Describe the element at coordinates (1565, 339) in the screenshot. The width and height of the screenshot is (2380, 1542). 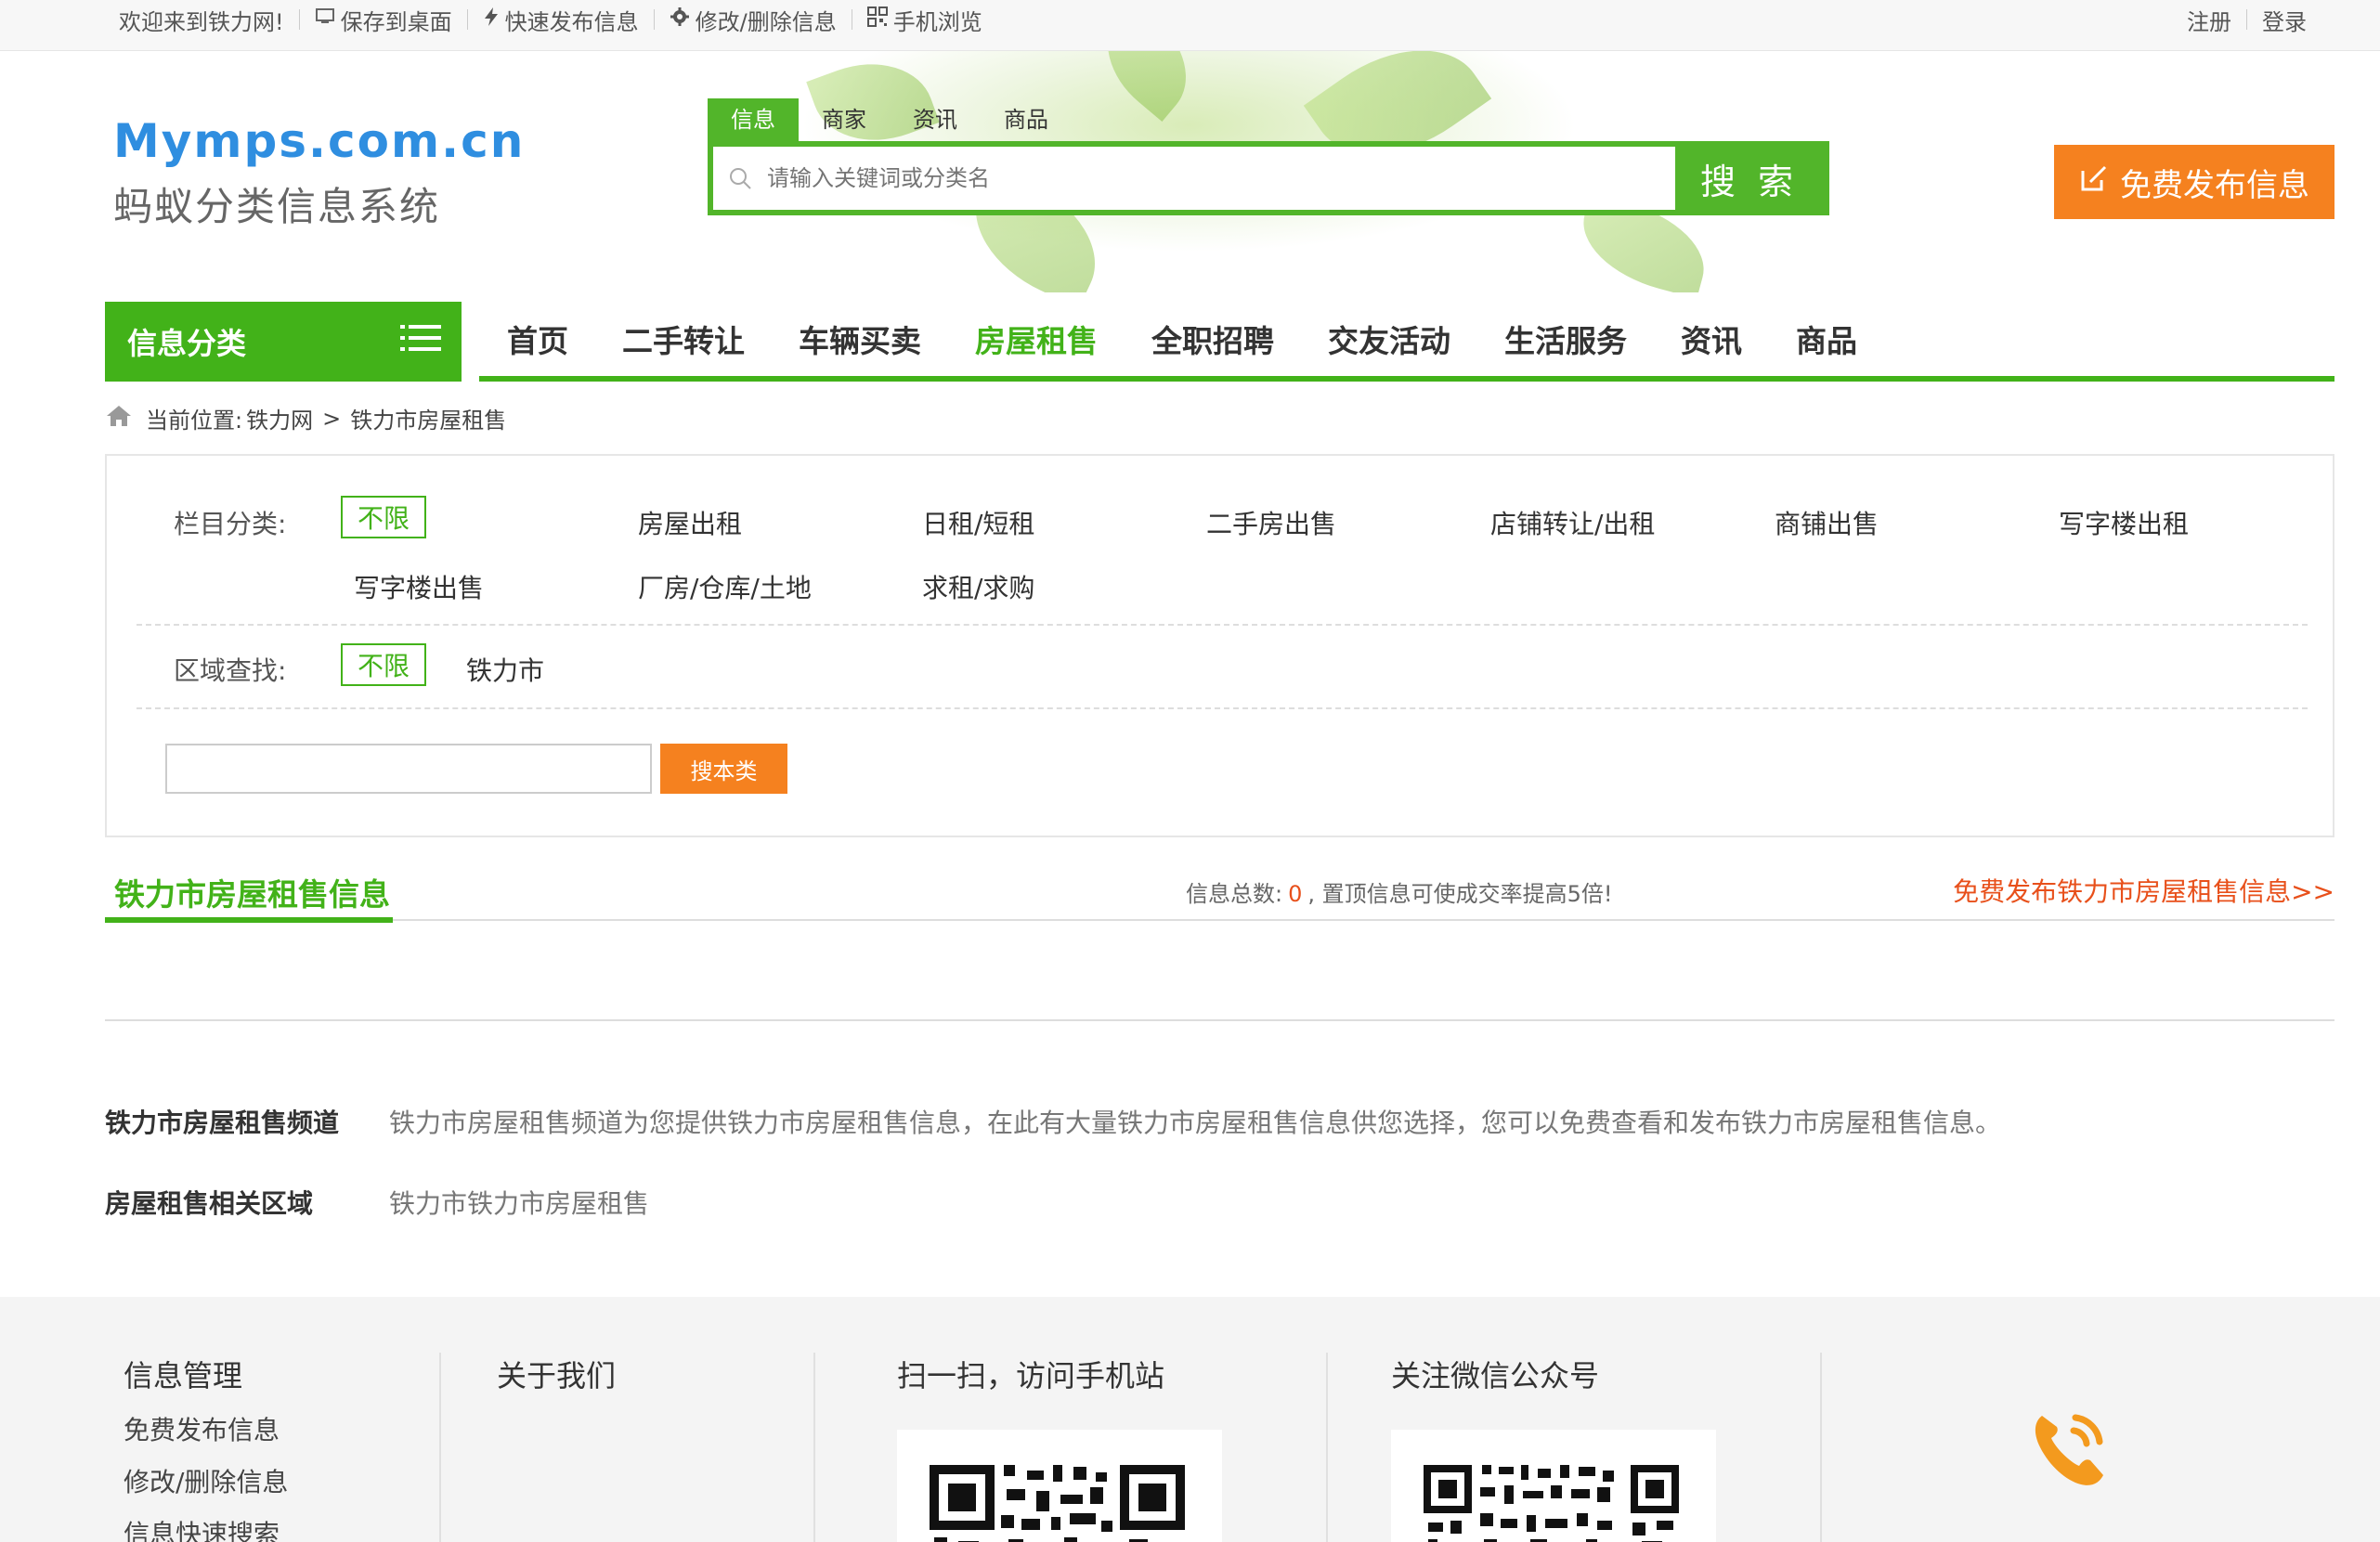
I see `nav-item-services: 生活服务` at that location.